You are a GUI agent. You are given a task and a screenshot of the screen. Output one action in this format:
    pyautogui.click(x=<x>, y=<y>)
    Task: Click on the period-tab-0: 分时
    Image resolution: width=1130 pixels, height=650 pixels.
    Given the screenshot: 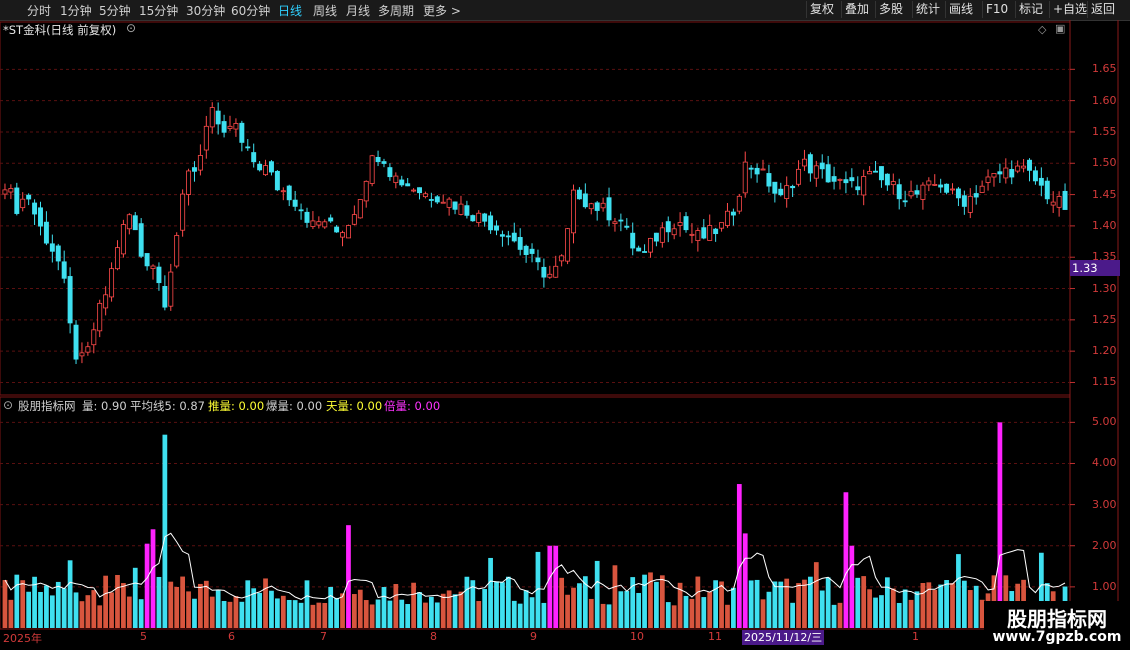 What is the action you would take?
    pyautogui.click(x=39, y=10)
    